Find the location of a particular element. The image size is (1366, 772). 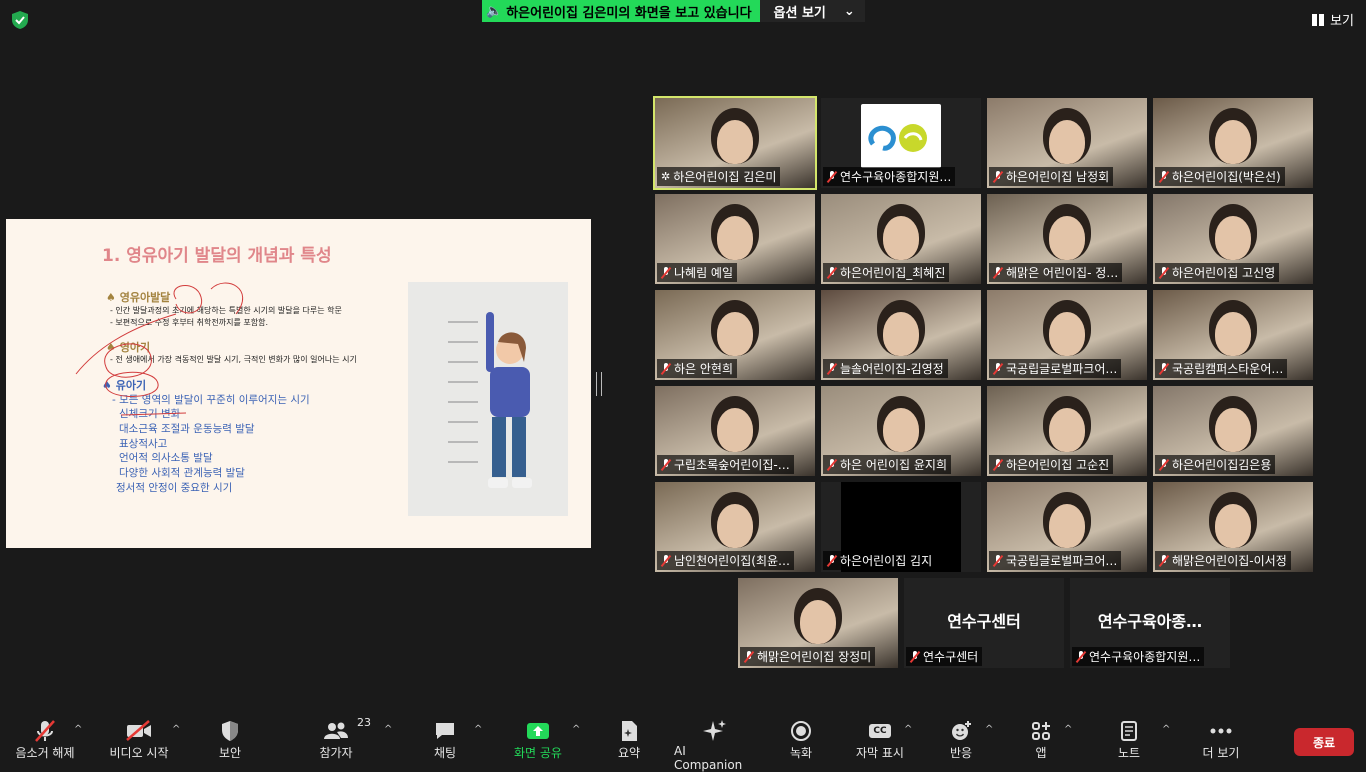

participant-tile: 하은어린이집 고순진 is located at coordinates (1067, 431).